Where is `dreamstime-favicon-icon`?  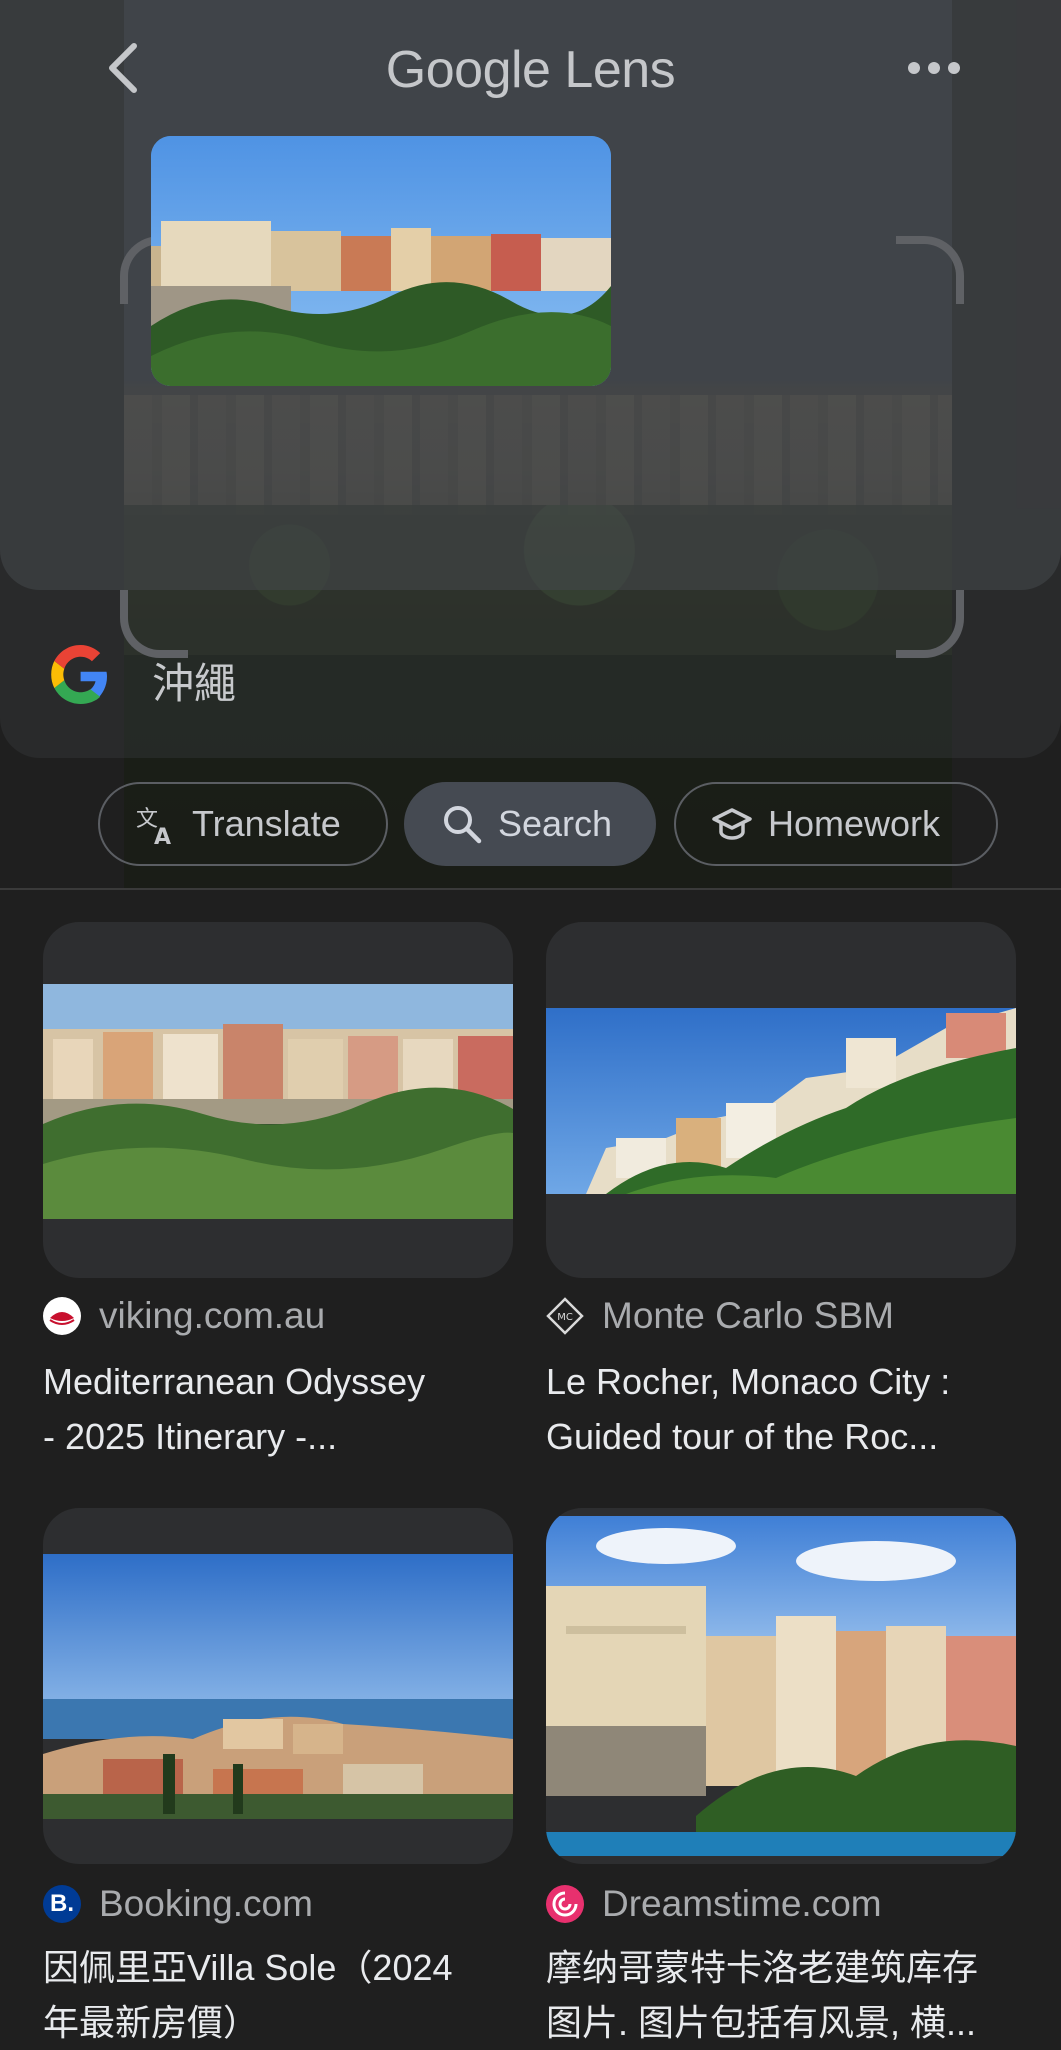 dreamstime-favicon-icon is located at coordinates (565, 1904).